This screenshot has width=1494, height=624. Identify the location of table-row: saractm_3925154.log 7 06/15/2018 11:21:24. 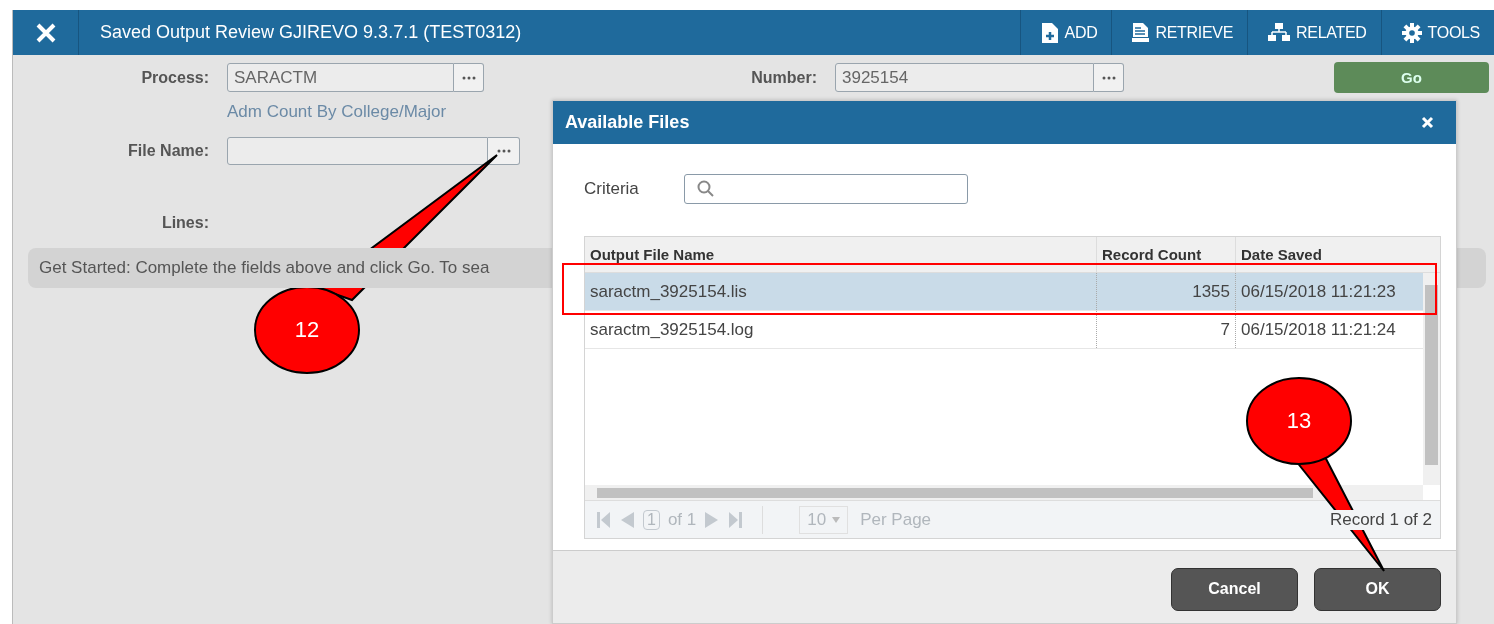
(1004, 330).